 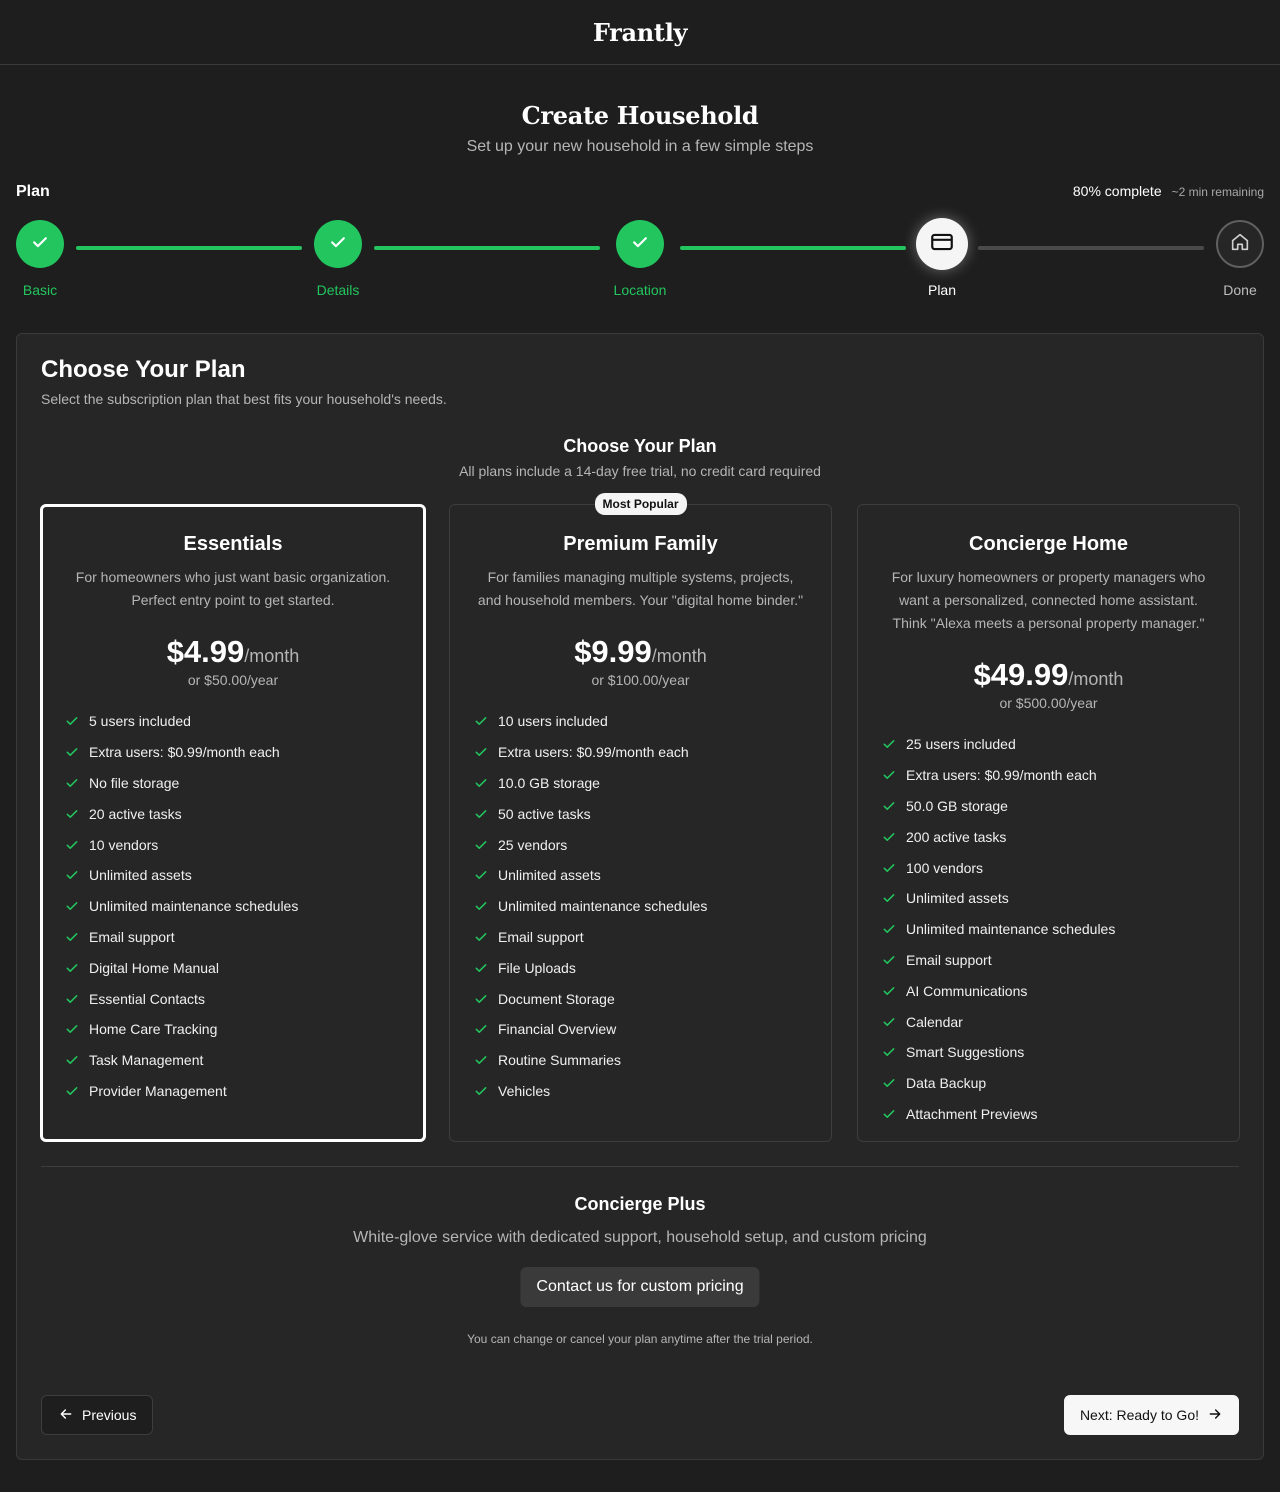 I want to click on contact-custom-pricing-button: Contact us for custom pricing, so click(x=640, y=1287).